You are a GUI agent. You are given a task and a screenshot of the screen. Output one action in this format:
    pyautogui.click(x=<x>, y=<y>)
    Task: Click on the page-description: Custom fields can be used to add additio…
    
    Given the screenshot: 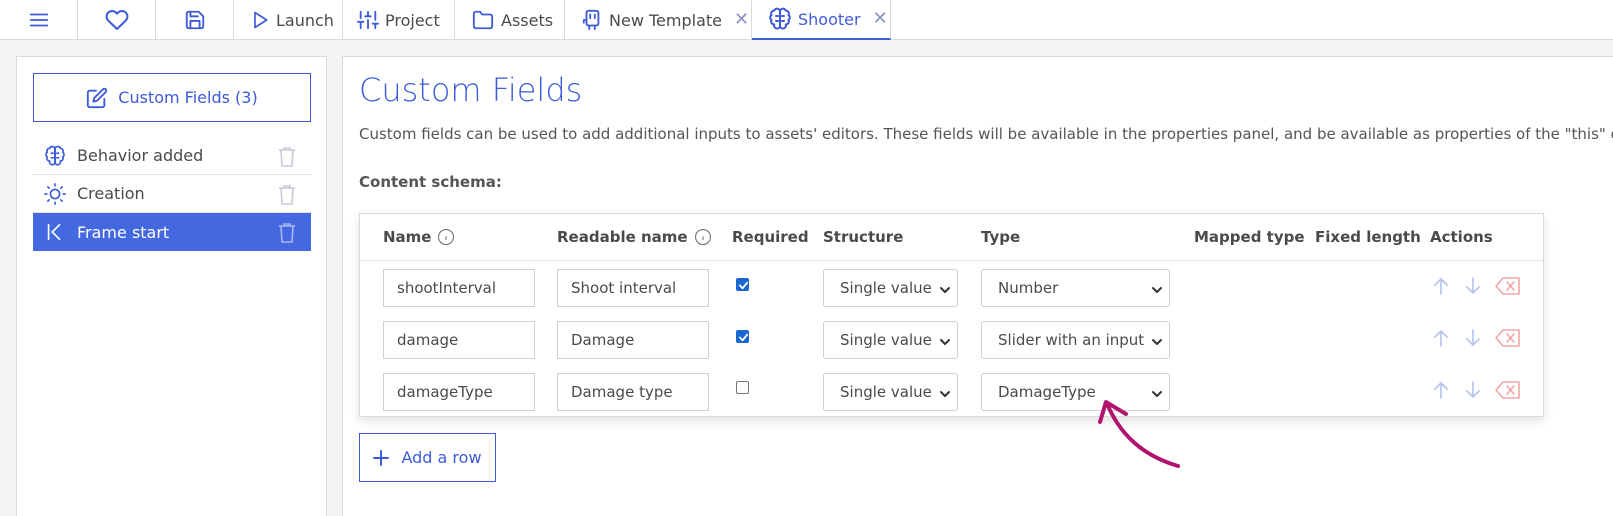 What is the action you would take?
    pyautogui.click(x=986, y=134)
    